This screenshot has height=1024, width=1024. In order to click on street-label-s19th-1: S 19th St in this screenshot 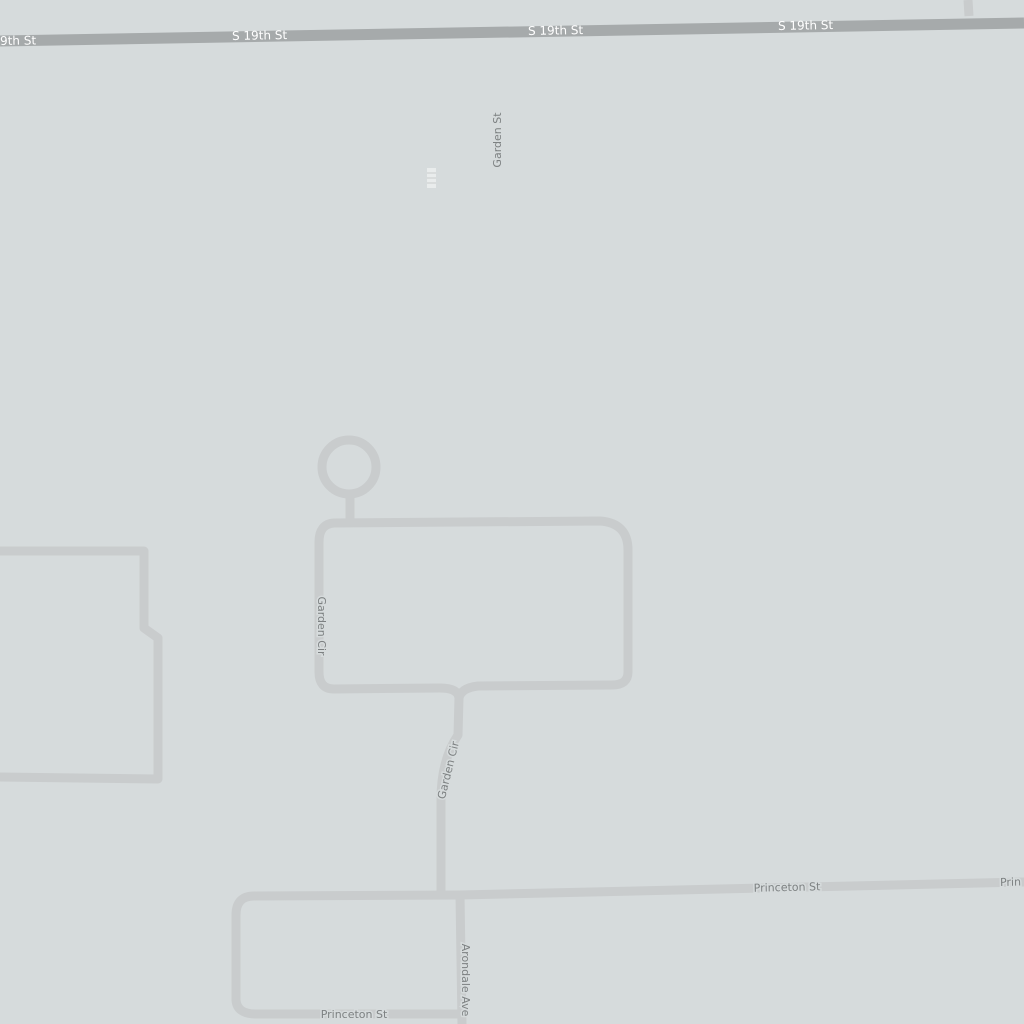, I will do `click(260, 35)`.